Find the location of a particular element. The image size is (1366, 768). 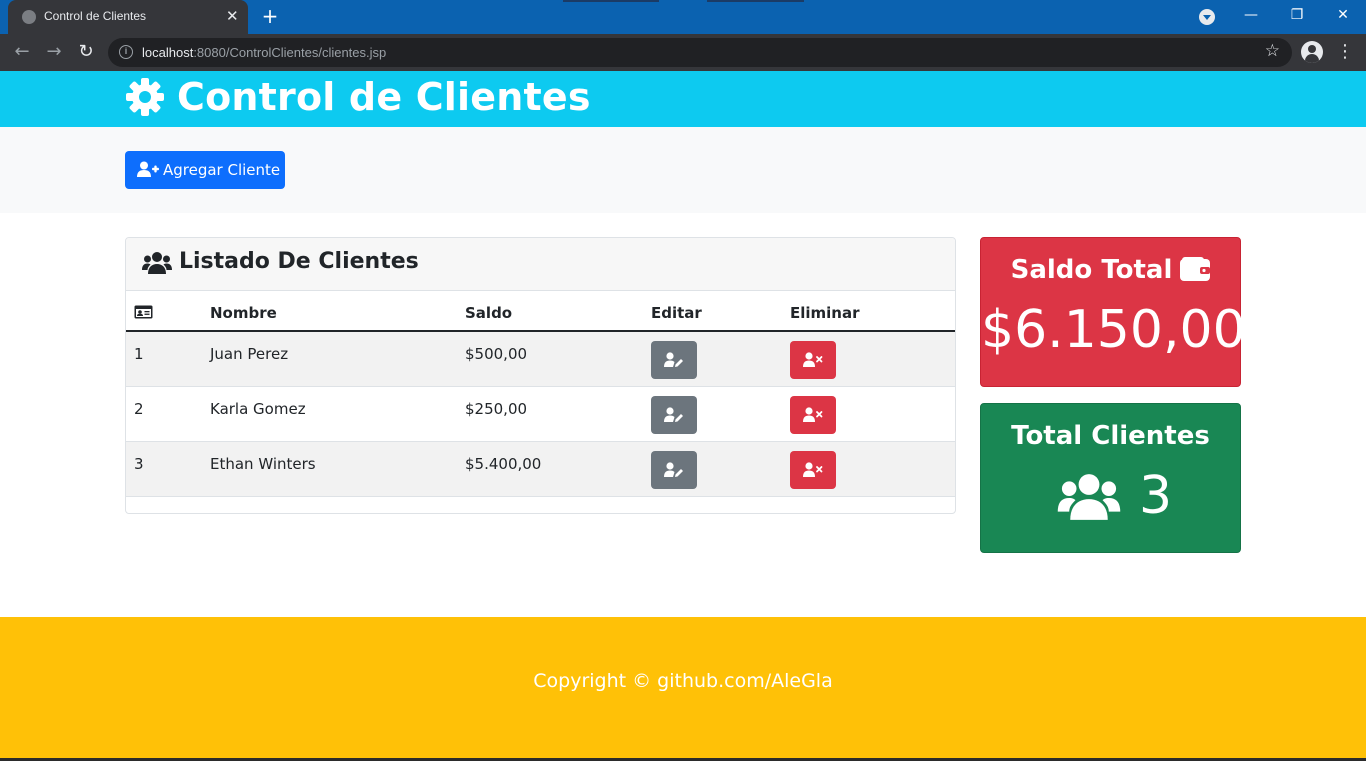

total-clients-title: Total Clientes is located at coordinates (1110, 436).